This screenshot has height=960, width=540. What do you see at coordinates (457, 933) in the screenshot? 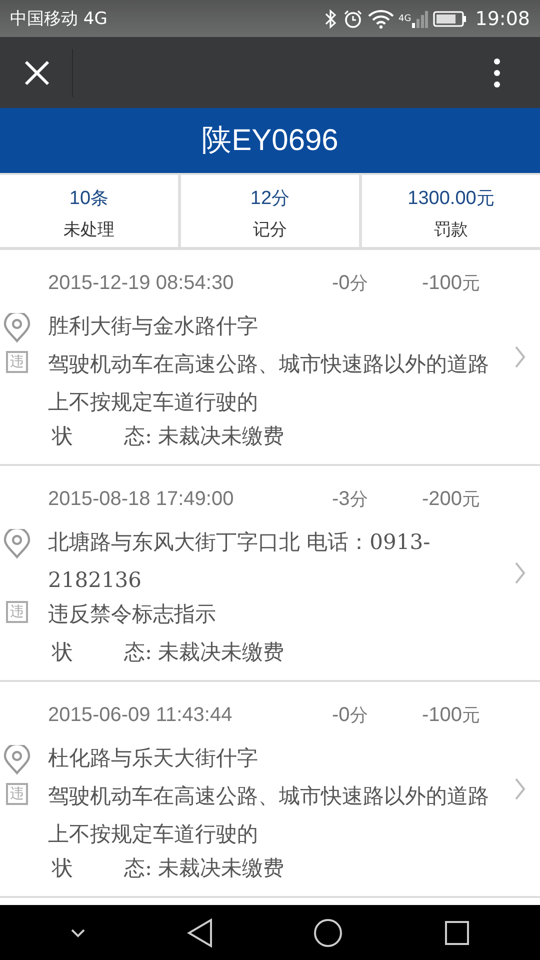
I see `recents-icon` at bounding box center [457, 933].